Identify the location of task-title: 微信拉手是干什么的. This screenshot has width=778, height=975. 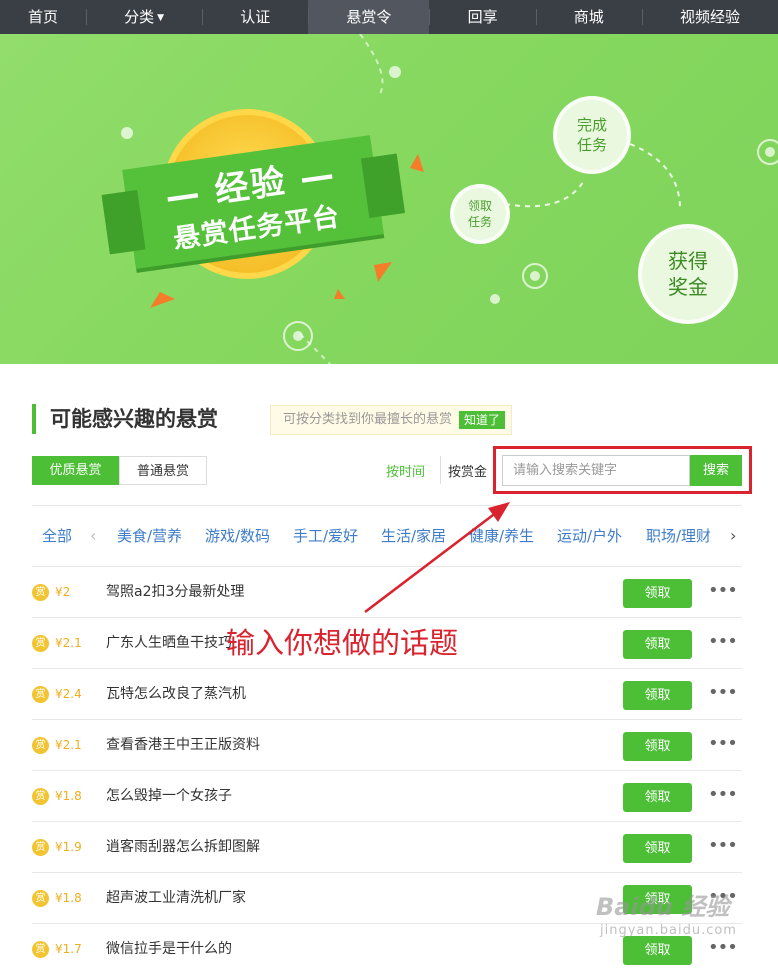
(169, 949).